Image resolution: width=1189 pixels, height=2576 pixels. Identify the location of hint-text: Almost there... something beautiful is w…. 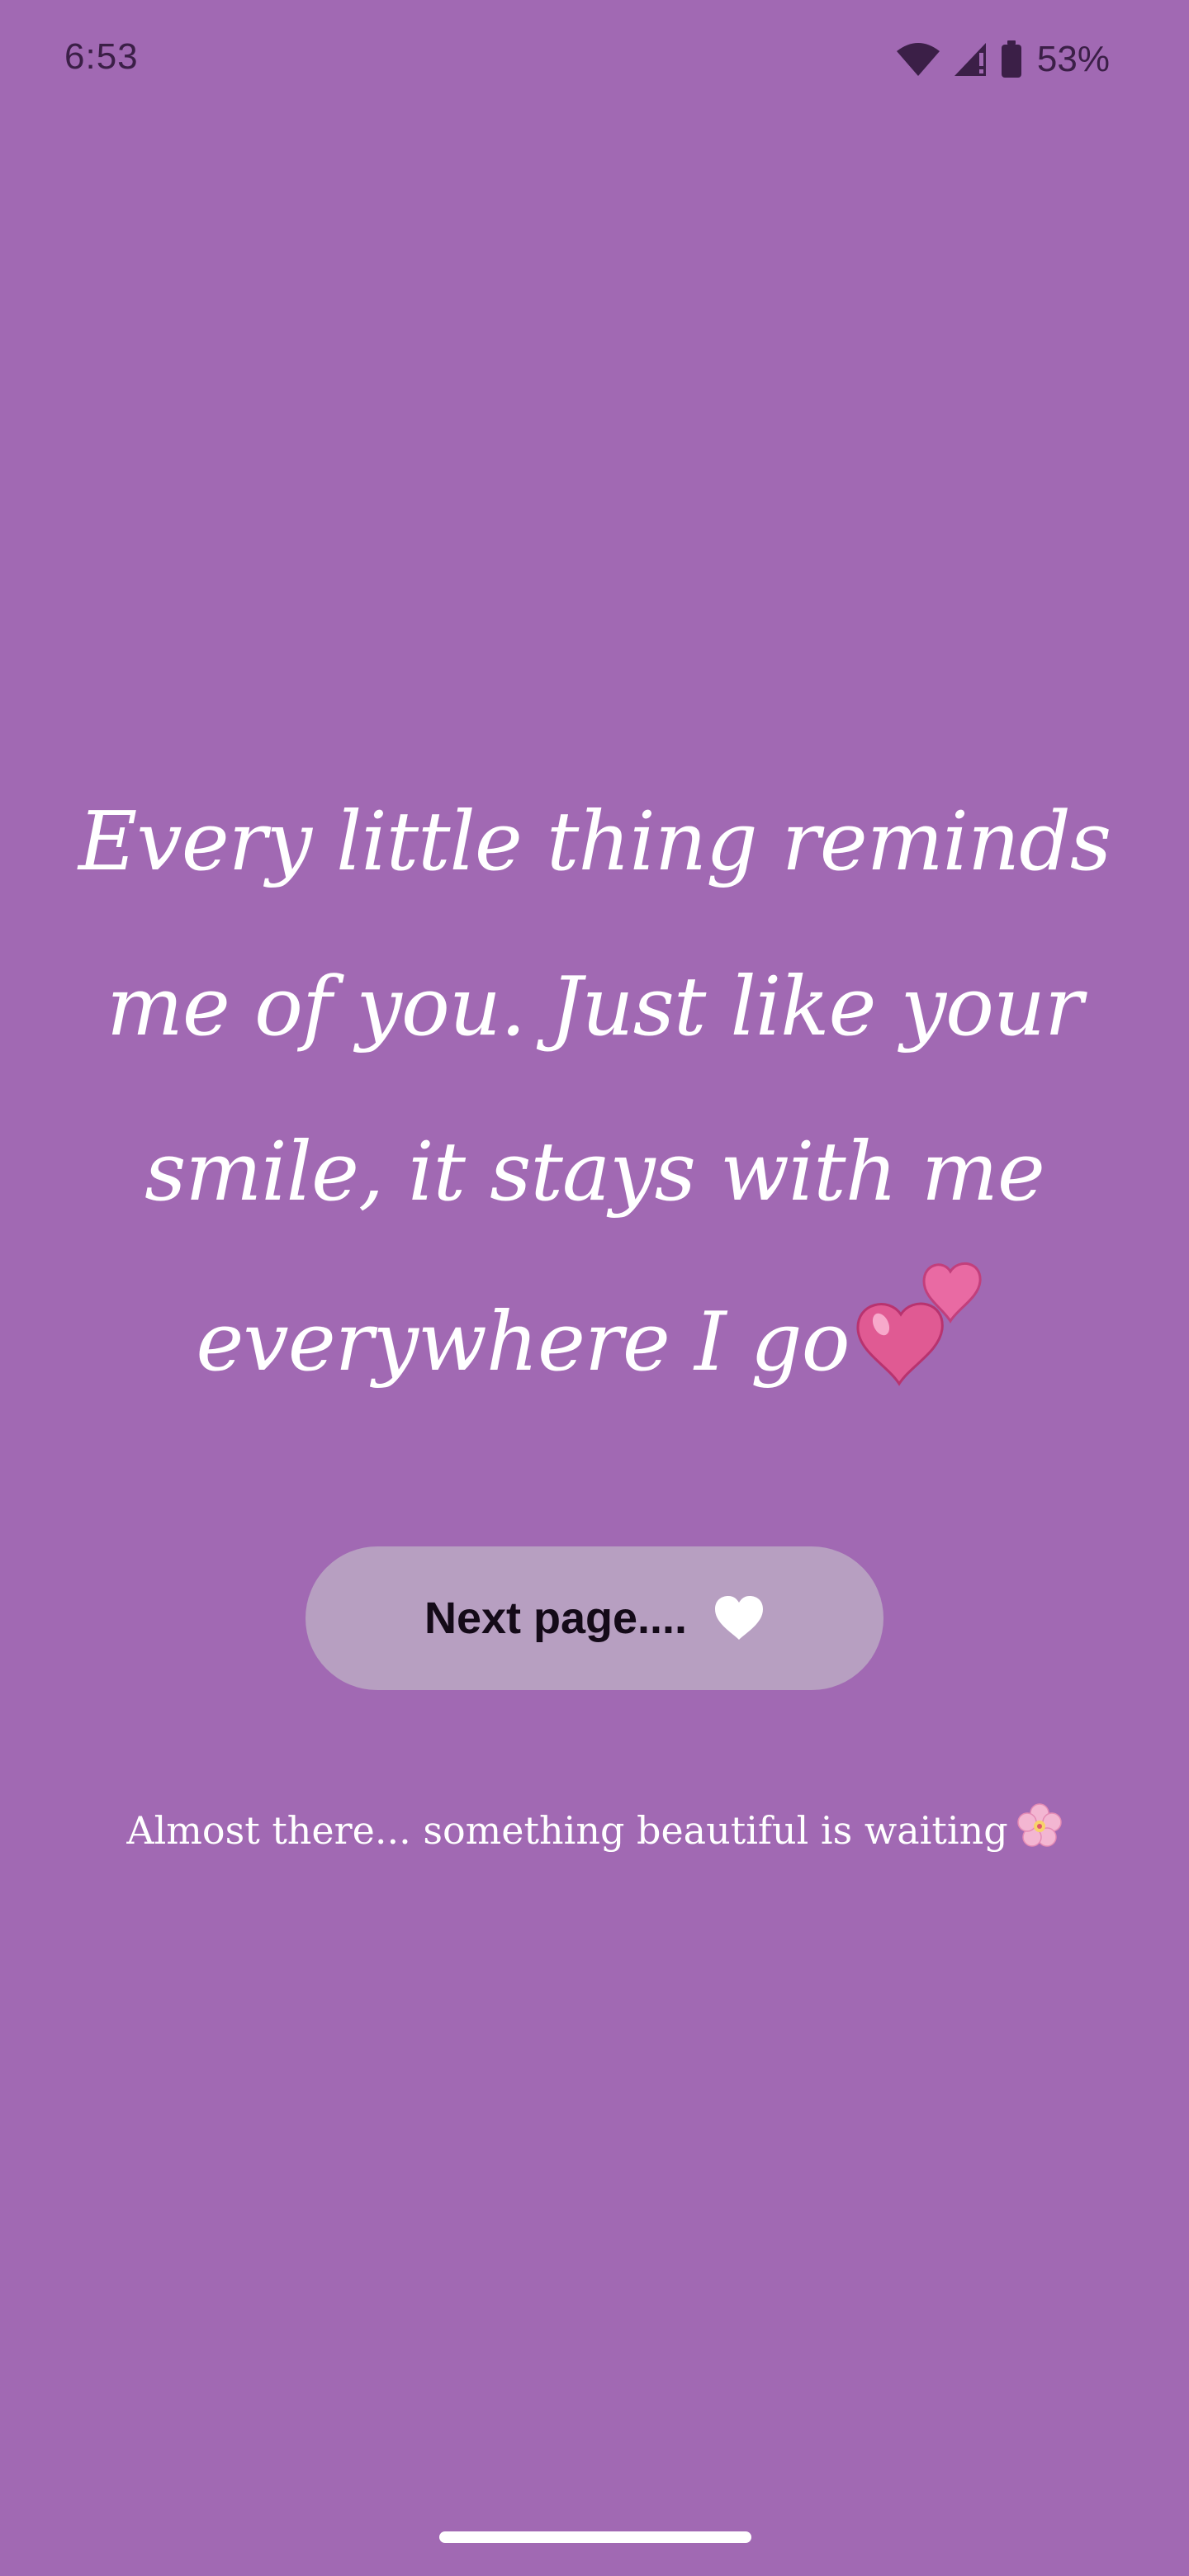
(567, 1830).